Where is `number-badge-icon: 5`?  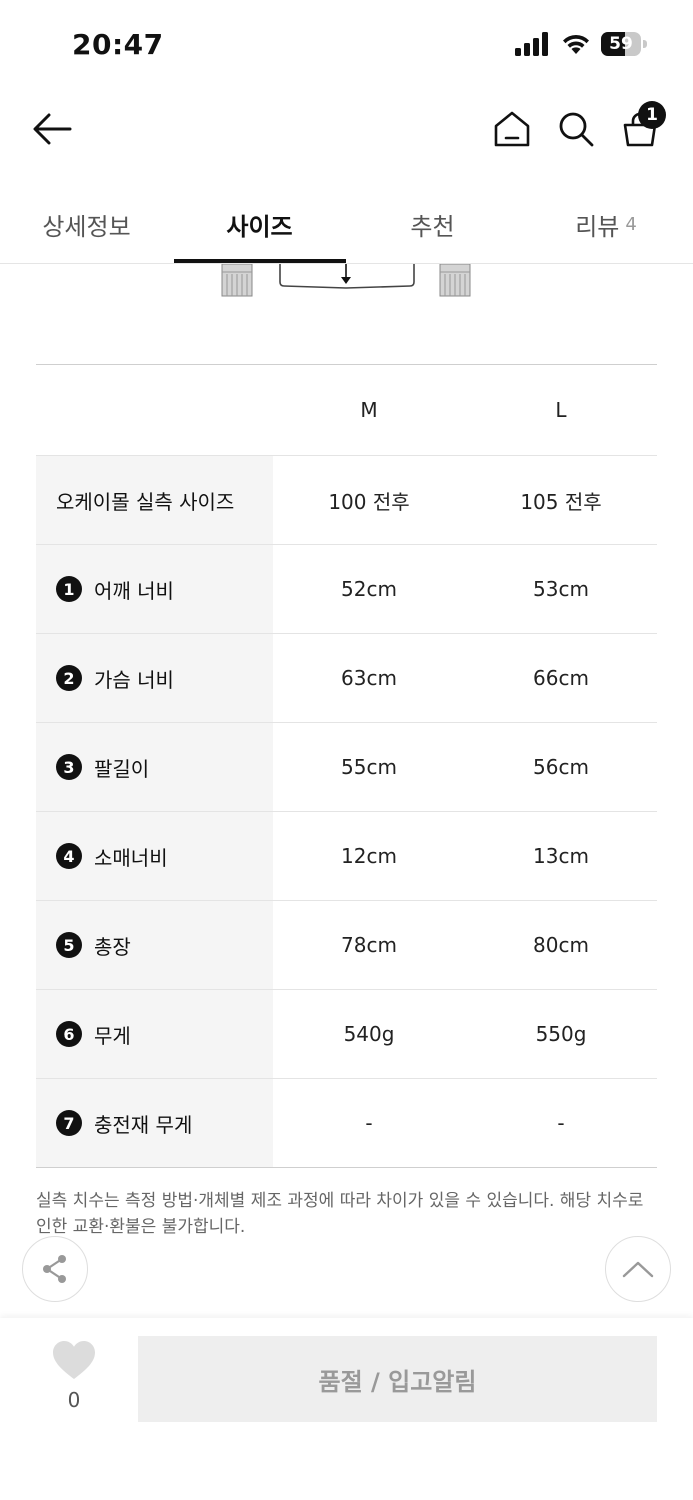 number-badge-icon: 5 is located at coordinates (69, 945).